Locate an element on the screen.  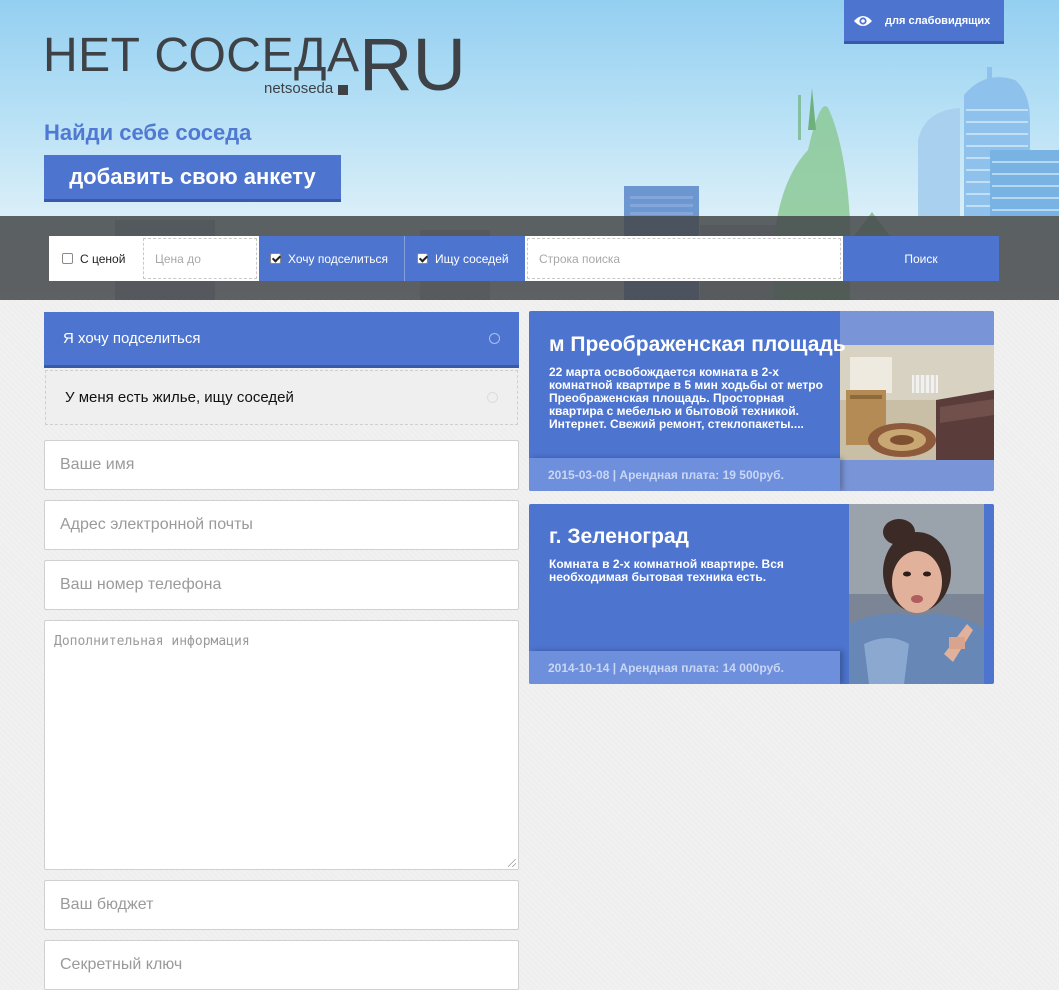
listing-title: м Преображенская площадь is located at coordinates (697, 344).